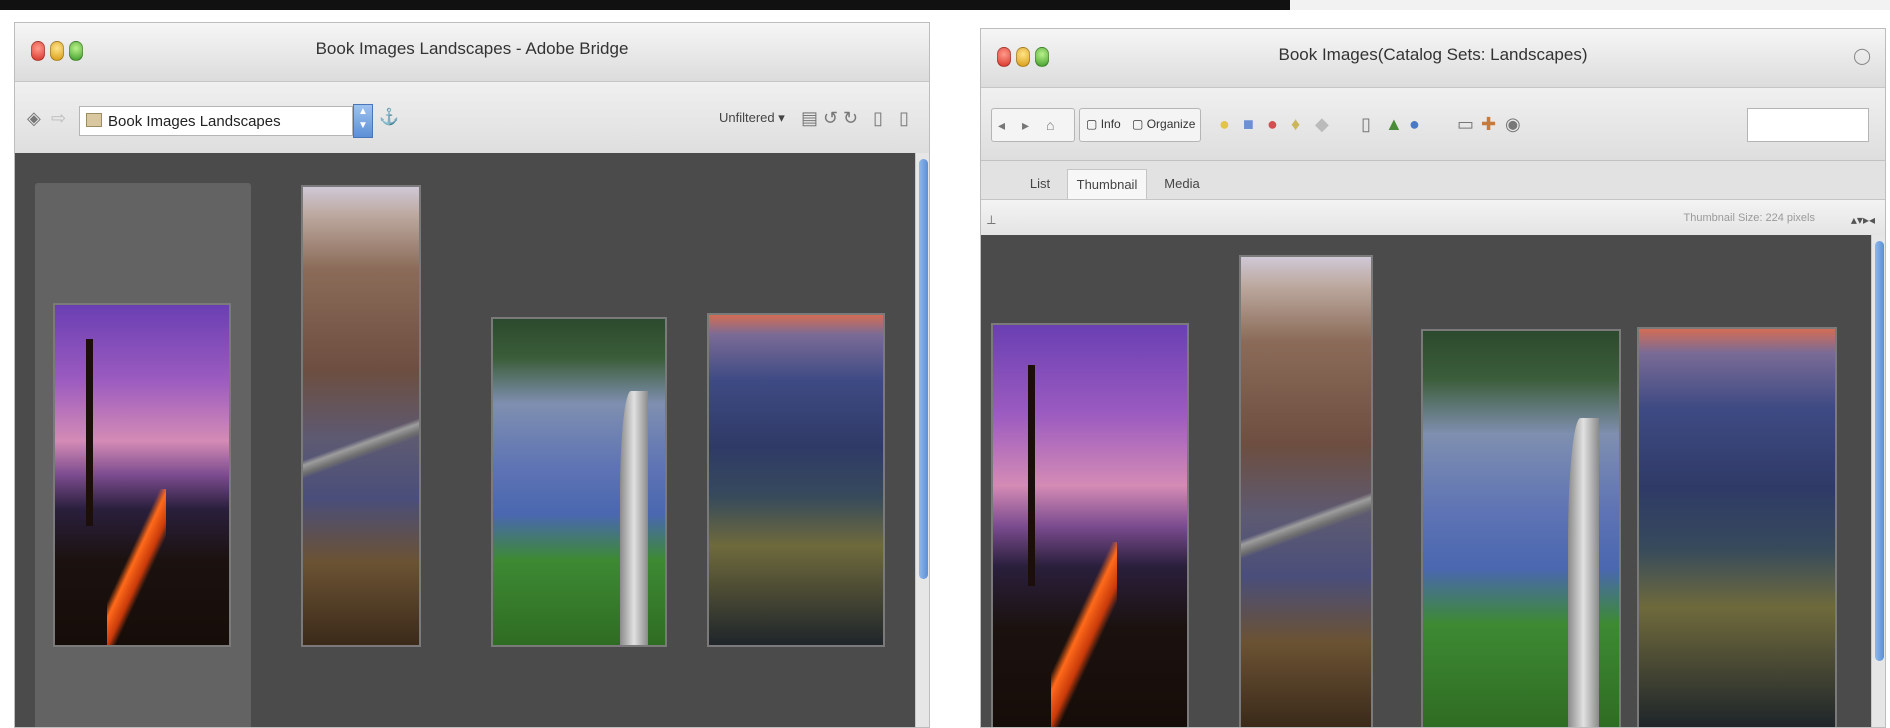 This screenshot has width=1890, height=728. I want to click on reveal-icon: ⚓, so click(389, 118).